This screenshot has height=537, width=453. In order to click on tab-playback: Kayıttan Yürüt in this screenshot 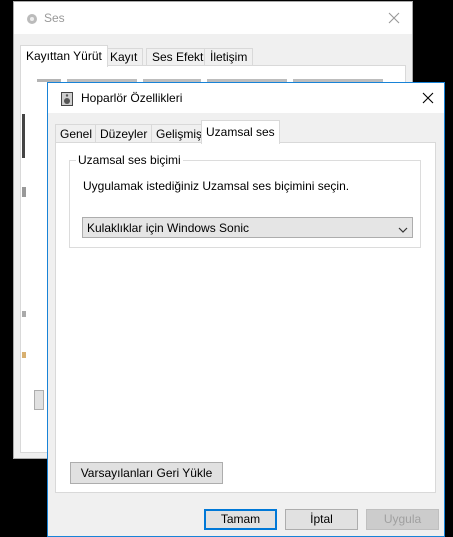, I will do `click(64, 56)`.